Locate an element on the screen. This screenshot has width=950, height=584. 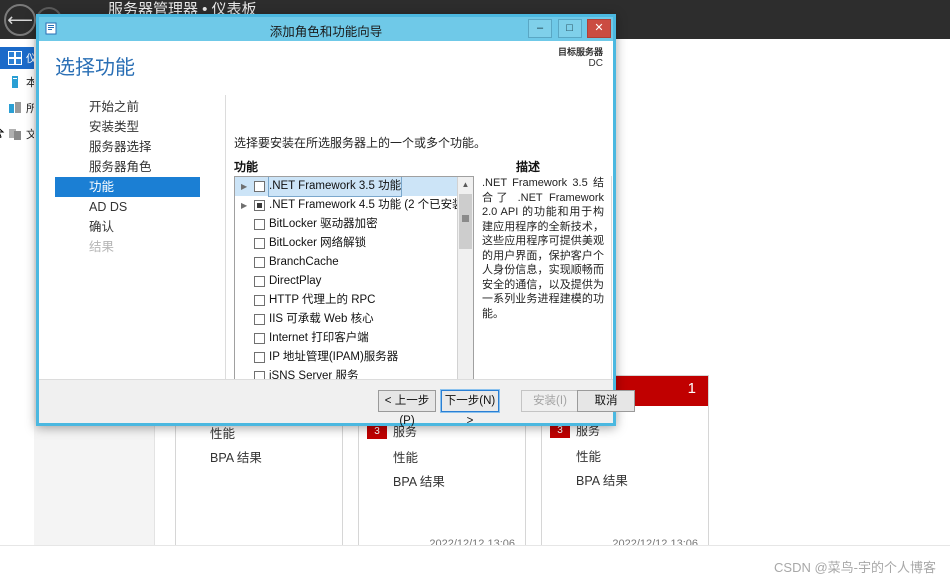
list-item-label: IP 地址管理(IPAM)服务器 is located at coordinates (334, 357).